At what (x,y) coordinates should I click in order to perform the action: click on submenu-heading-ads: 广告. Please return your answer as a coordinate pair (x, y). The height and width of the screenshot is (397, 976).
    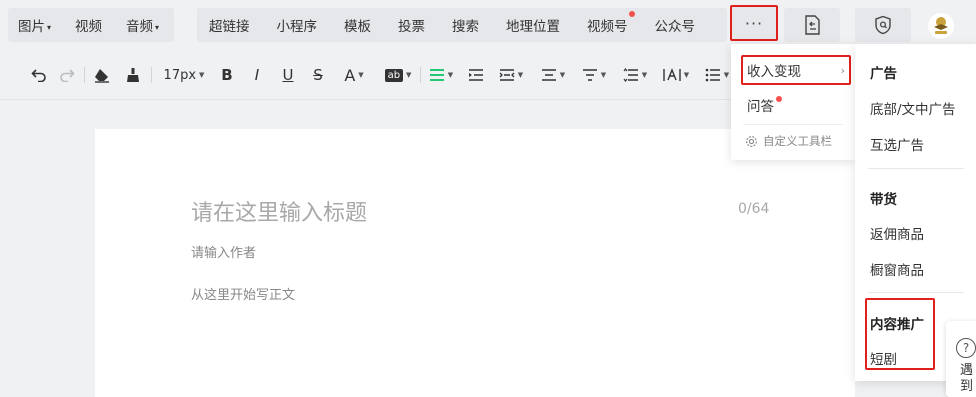
    Looking at the image, I should click on (883, 74).